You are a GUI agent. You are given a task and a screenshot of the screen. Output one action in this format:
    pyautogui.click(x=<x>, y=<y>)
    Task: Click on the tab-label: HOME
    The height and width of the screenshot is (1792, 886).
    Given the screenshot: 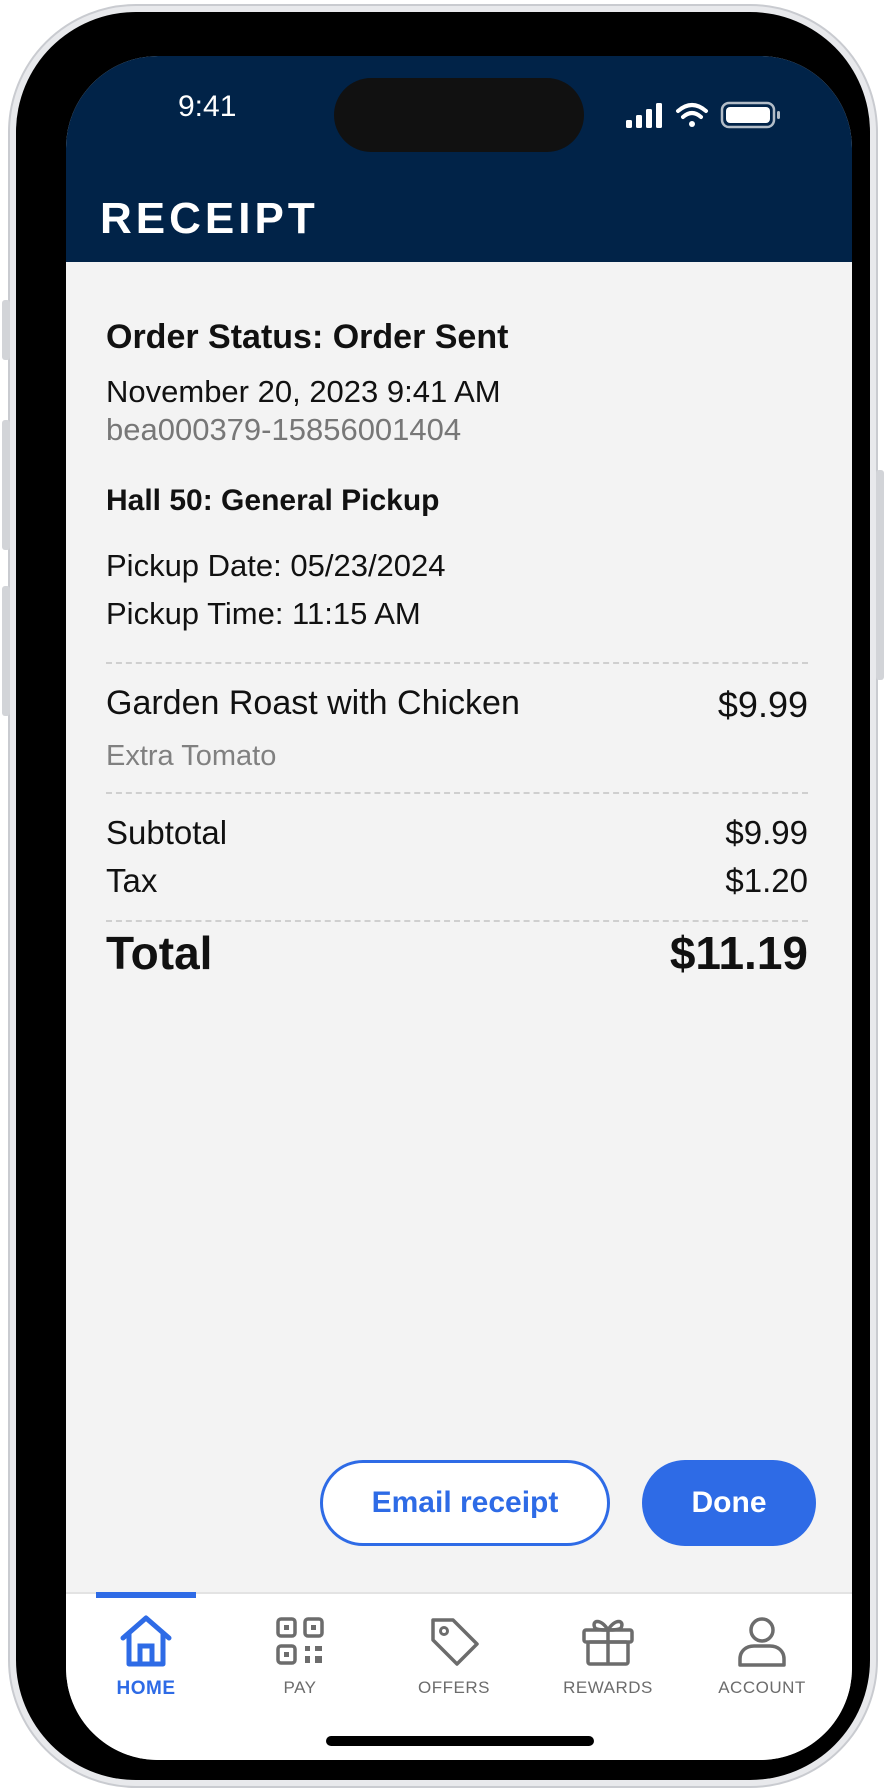 What is the action you would take?
    pyautogui.click(x=146, y=1688)
    